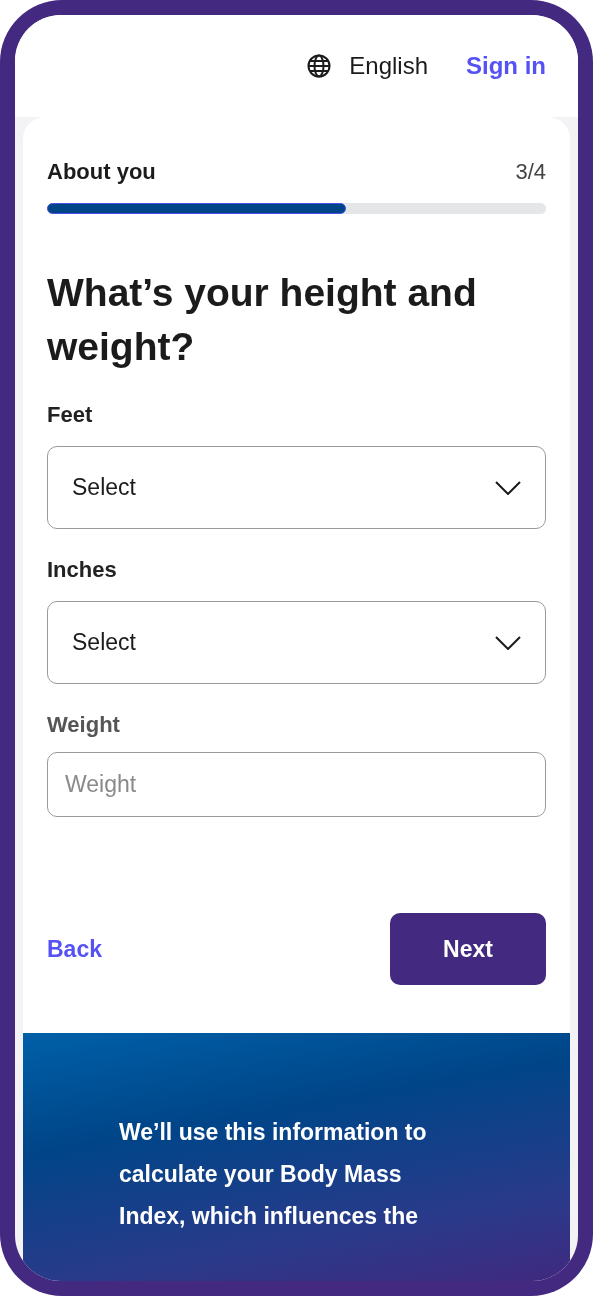 The width and height of the screenshot is (593, 1296). What do you see at coordinates (70, 415) in the screenshot?
I see `field-label: Feet` at bounding box center [70, 415].